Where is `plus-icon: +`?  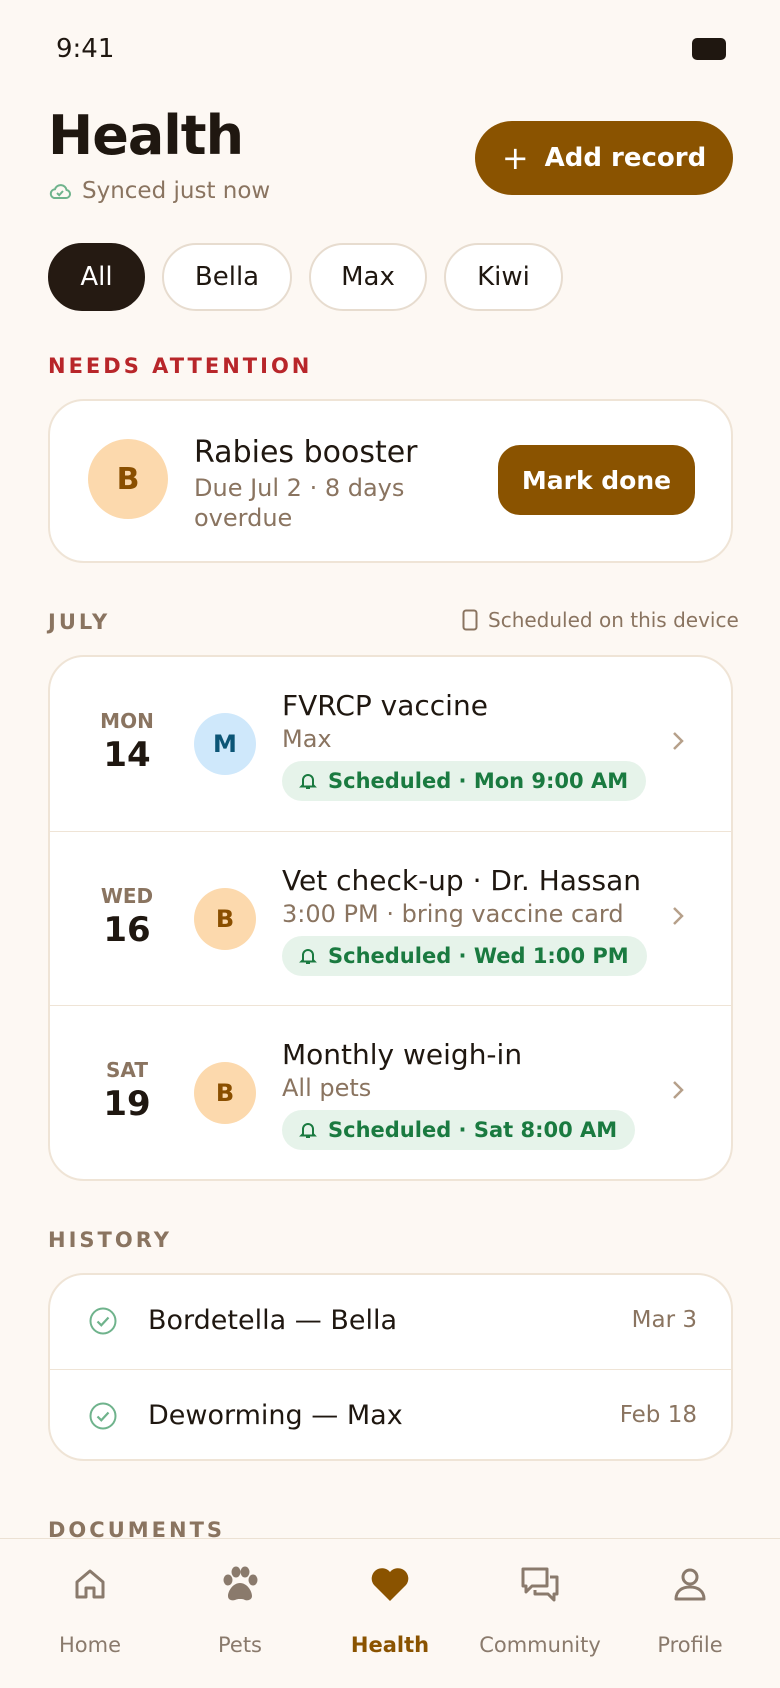
plus-icon: + is located at coordinates (515, 158).